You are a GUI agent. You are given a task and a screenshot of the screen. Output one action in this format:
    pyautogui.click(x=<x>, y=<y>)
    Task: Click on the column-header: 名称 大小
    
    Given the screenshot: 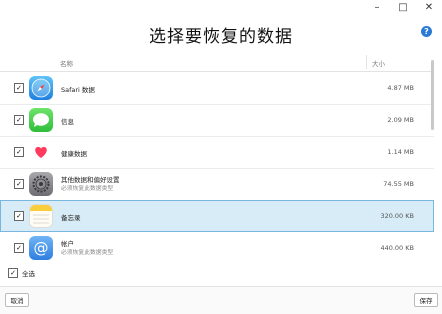 What is the action you would take?
    pyautogui.click(x=217, y=62)
    